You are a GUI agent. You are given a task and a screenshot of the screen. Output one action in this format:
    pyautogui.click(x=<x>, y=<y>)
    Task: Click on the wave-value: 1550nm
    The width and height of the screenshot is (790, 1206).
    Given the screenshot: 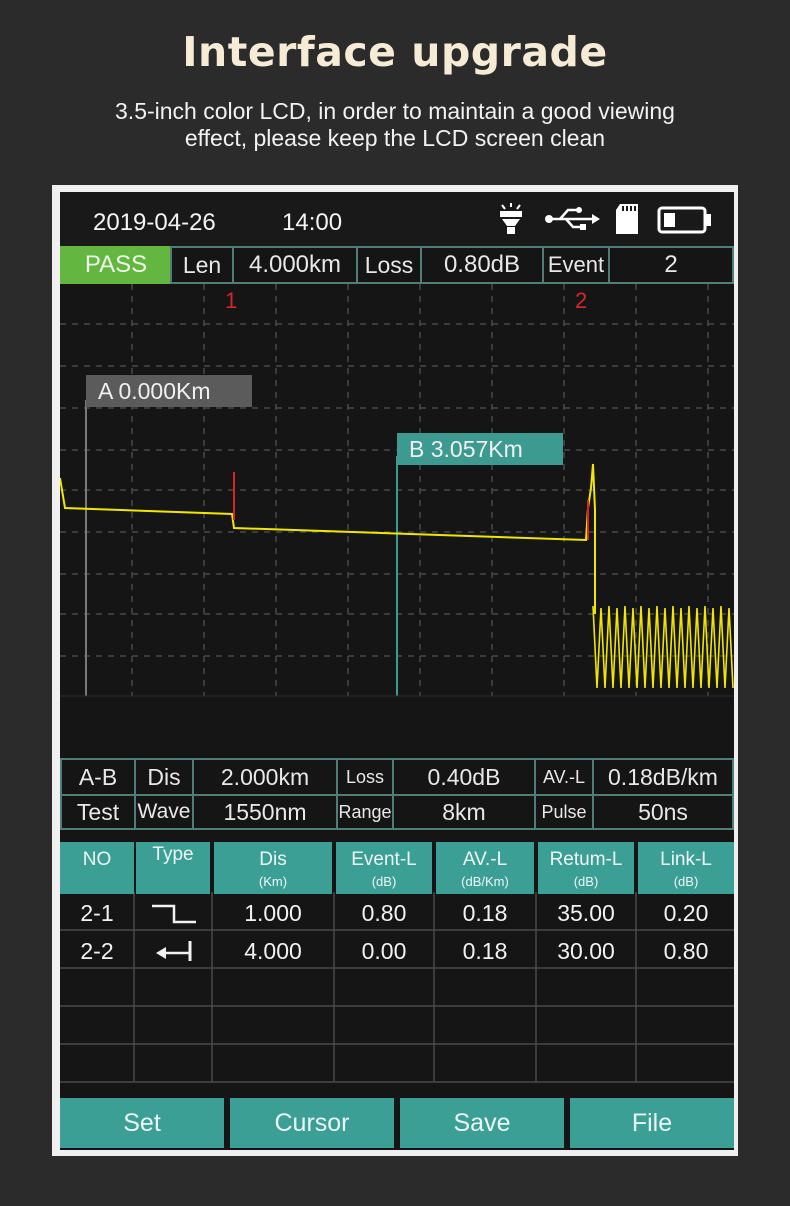 What is the action you would take?
    pyautogui.click(x=265, y=812)
    